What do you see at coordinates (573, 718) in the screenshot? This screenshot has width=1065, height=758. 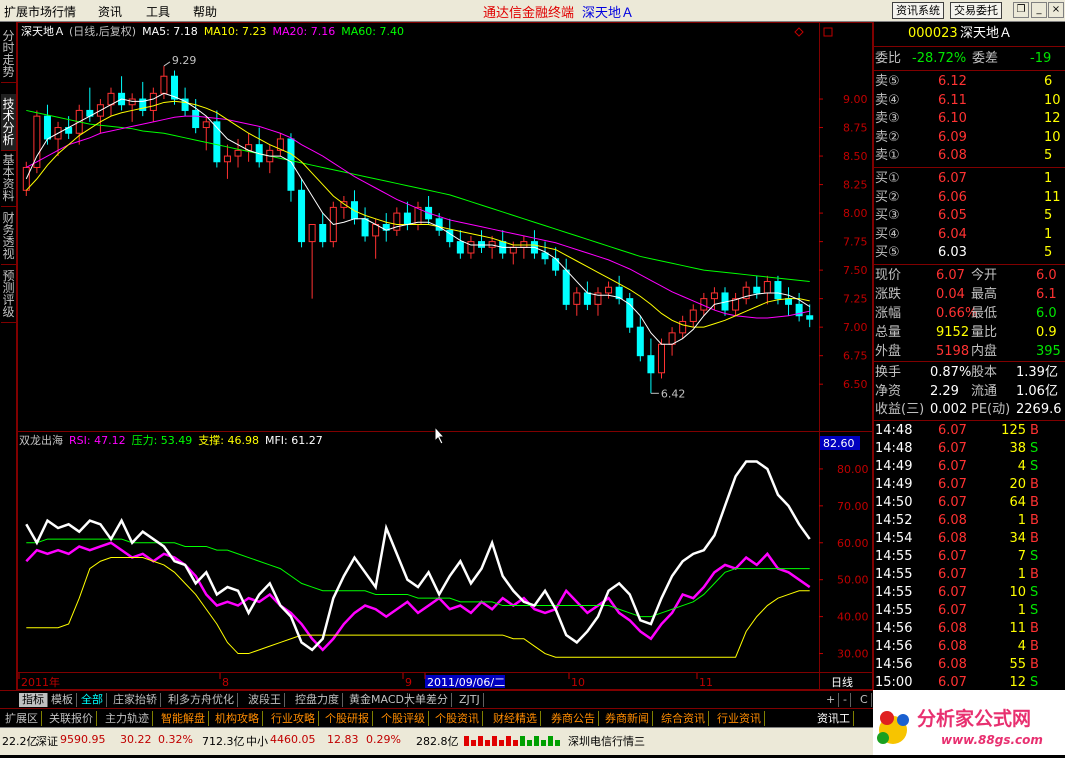 I see `module-tab-10: 券商公告` at bounding box center [573, 718].